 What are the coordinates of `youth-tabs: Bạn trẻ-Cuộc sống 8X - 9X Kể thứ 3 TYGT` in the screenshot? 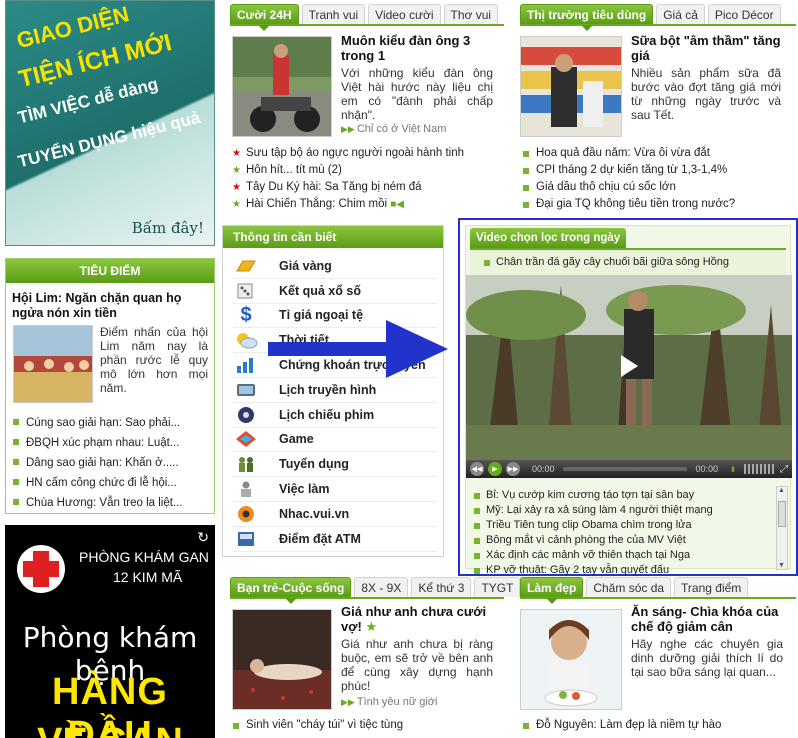 It's located at (375, 590).